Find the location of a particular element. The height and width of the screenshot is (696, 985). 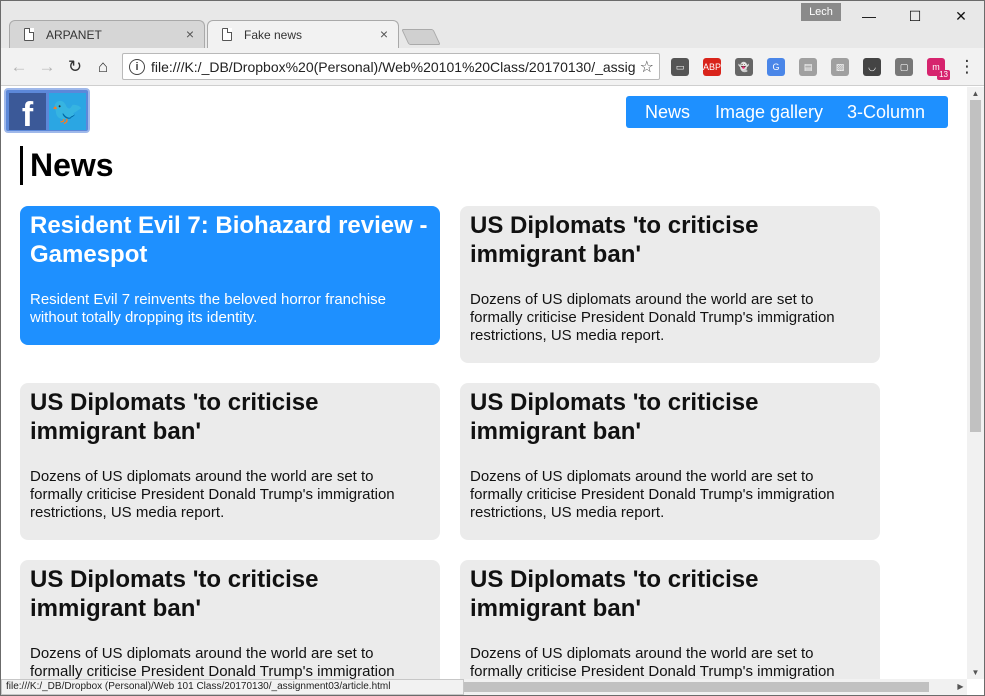

home-button: ⌂ is located at coordinates (103, 67).